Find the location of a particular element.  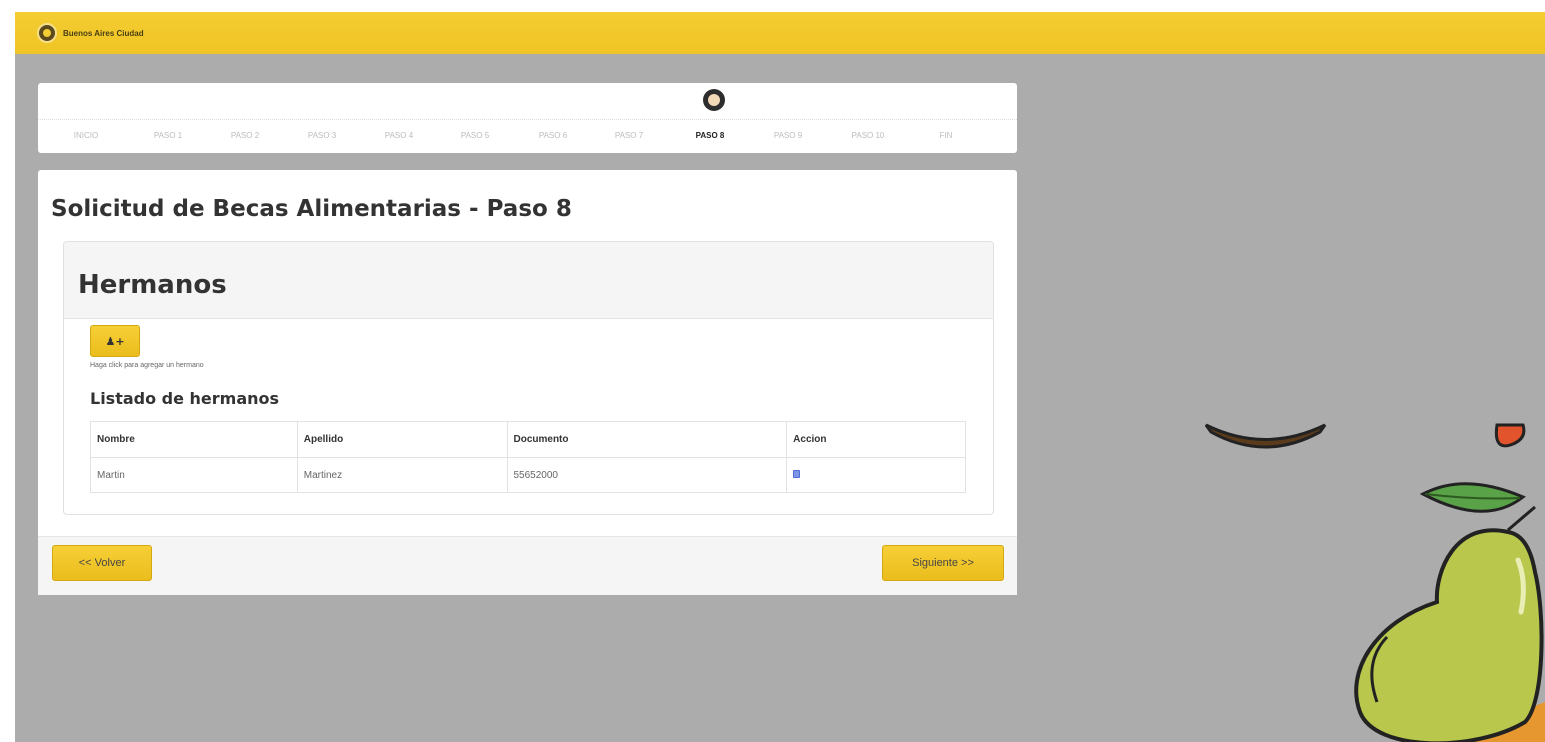

column-header-accion: Accion is located at coordinates (876, 439).